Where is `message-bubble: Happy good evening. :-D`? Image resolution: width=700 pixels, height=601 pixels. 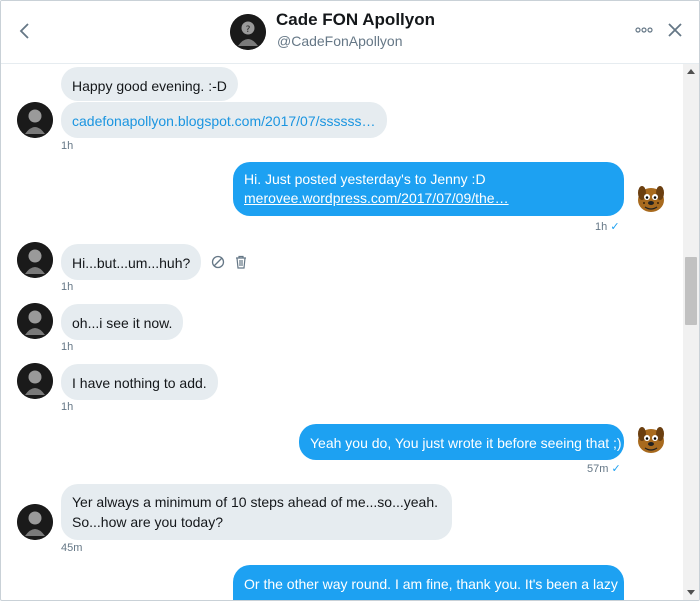 message-bubble: Happy good evening. :-D is located at coordinates (149, 84).